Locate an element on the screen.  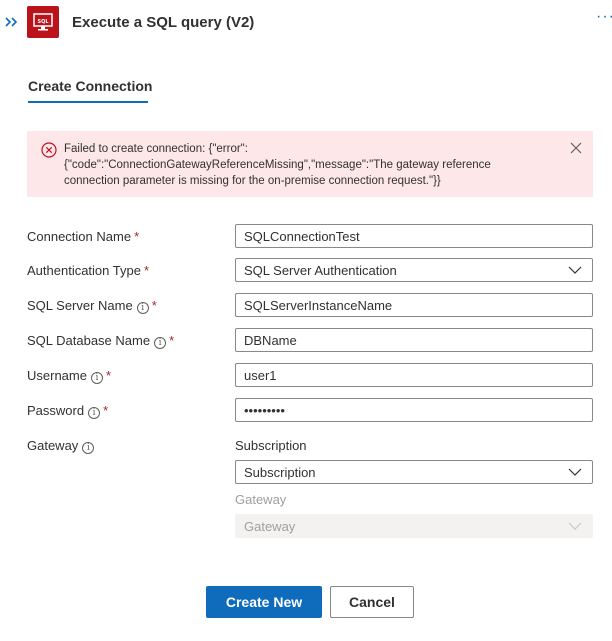
label-text: SQL Server Name is located at coordinates (80, 305).